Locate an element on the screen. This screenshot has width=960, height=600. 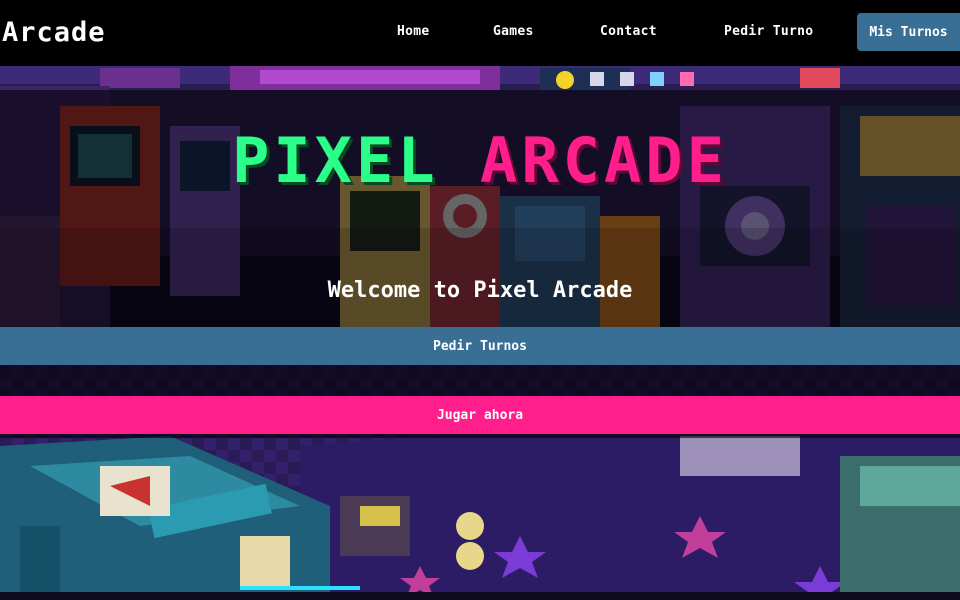
page-title: PIXEL ARCADE is located at coordinates (480, 160).